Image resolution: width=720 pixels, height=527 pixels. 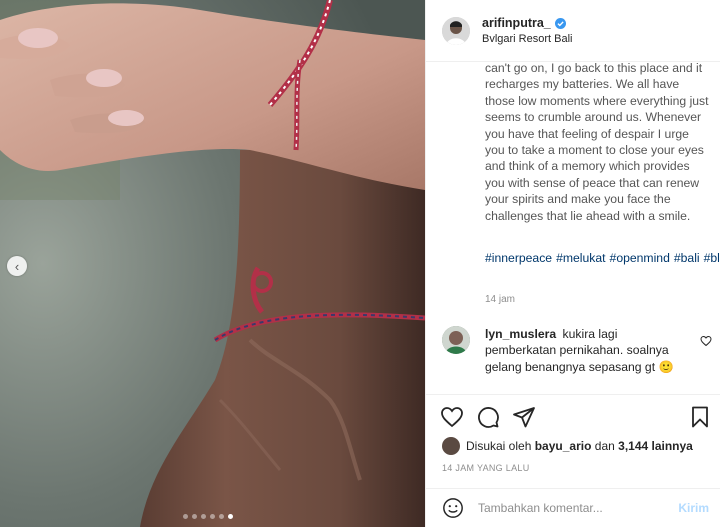 I want to click on chevron-left-icon: ‹, so click(x=17, y=266).